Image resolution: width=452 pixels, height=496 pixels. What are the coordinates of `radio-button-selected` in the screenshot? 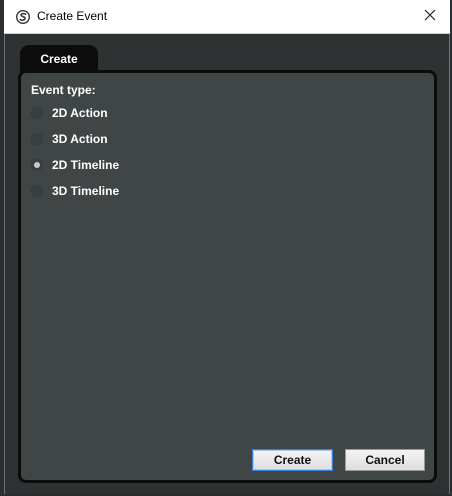 It's located at (37, 165).